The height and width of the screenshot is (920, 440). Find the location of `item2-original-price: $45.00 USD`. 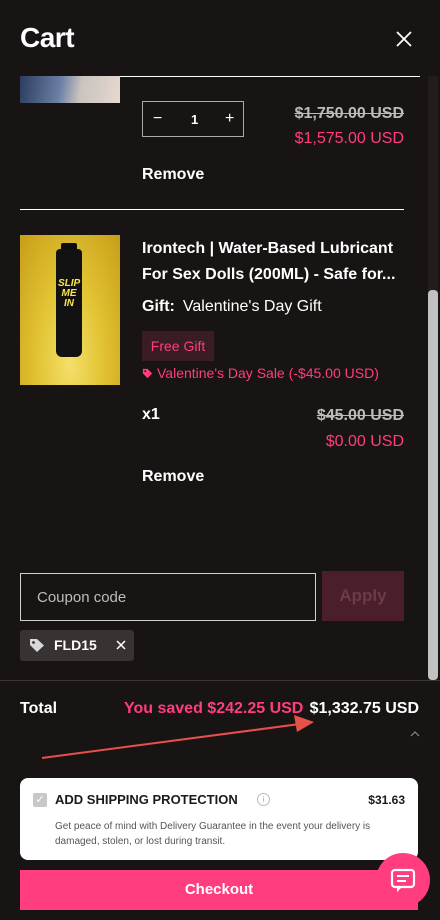

item2-original-price: $45.00 USD is located at coordinates (360, 415).